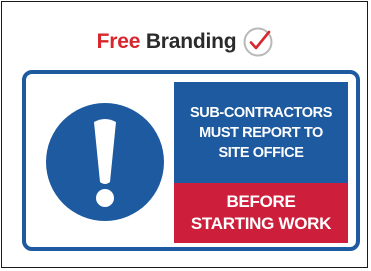 This screenshot has height=271, width=371. I want to click on sign-warning-panel: BEFORE STARTING WORK, so click(261, 213).